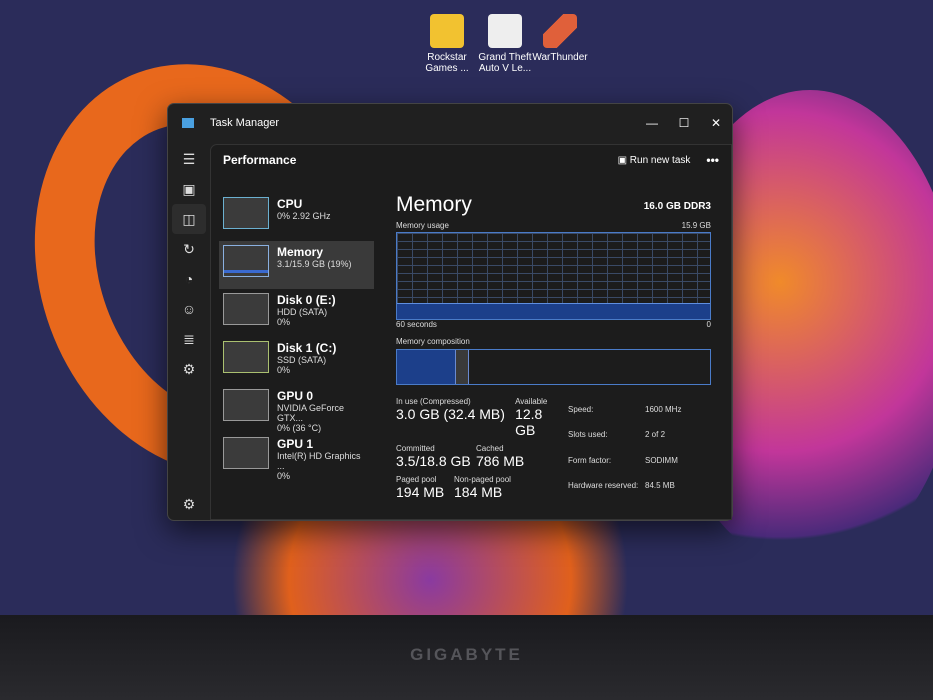 This screenshot has width=933, height=700. Describe the element at coordinates (245, 123) in the screenshot. I see `window-title: Task Manager` at that location.